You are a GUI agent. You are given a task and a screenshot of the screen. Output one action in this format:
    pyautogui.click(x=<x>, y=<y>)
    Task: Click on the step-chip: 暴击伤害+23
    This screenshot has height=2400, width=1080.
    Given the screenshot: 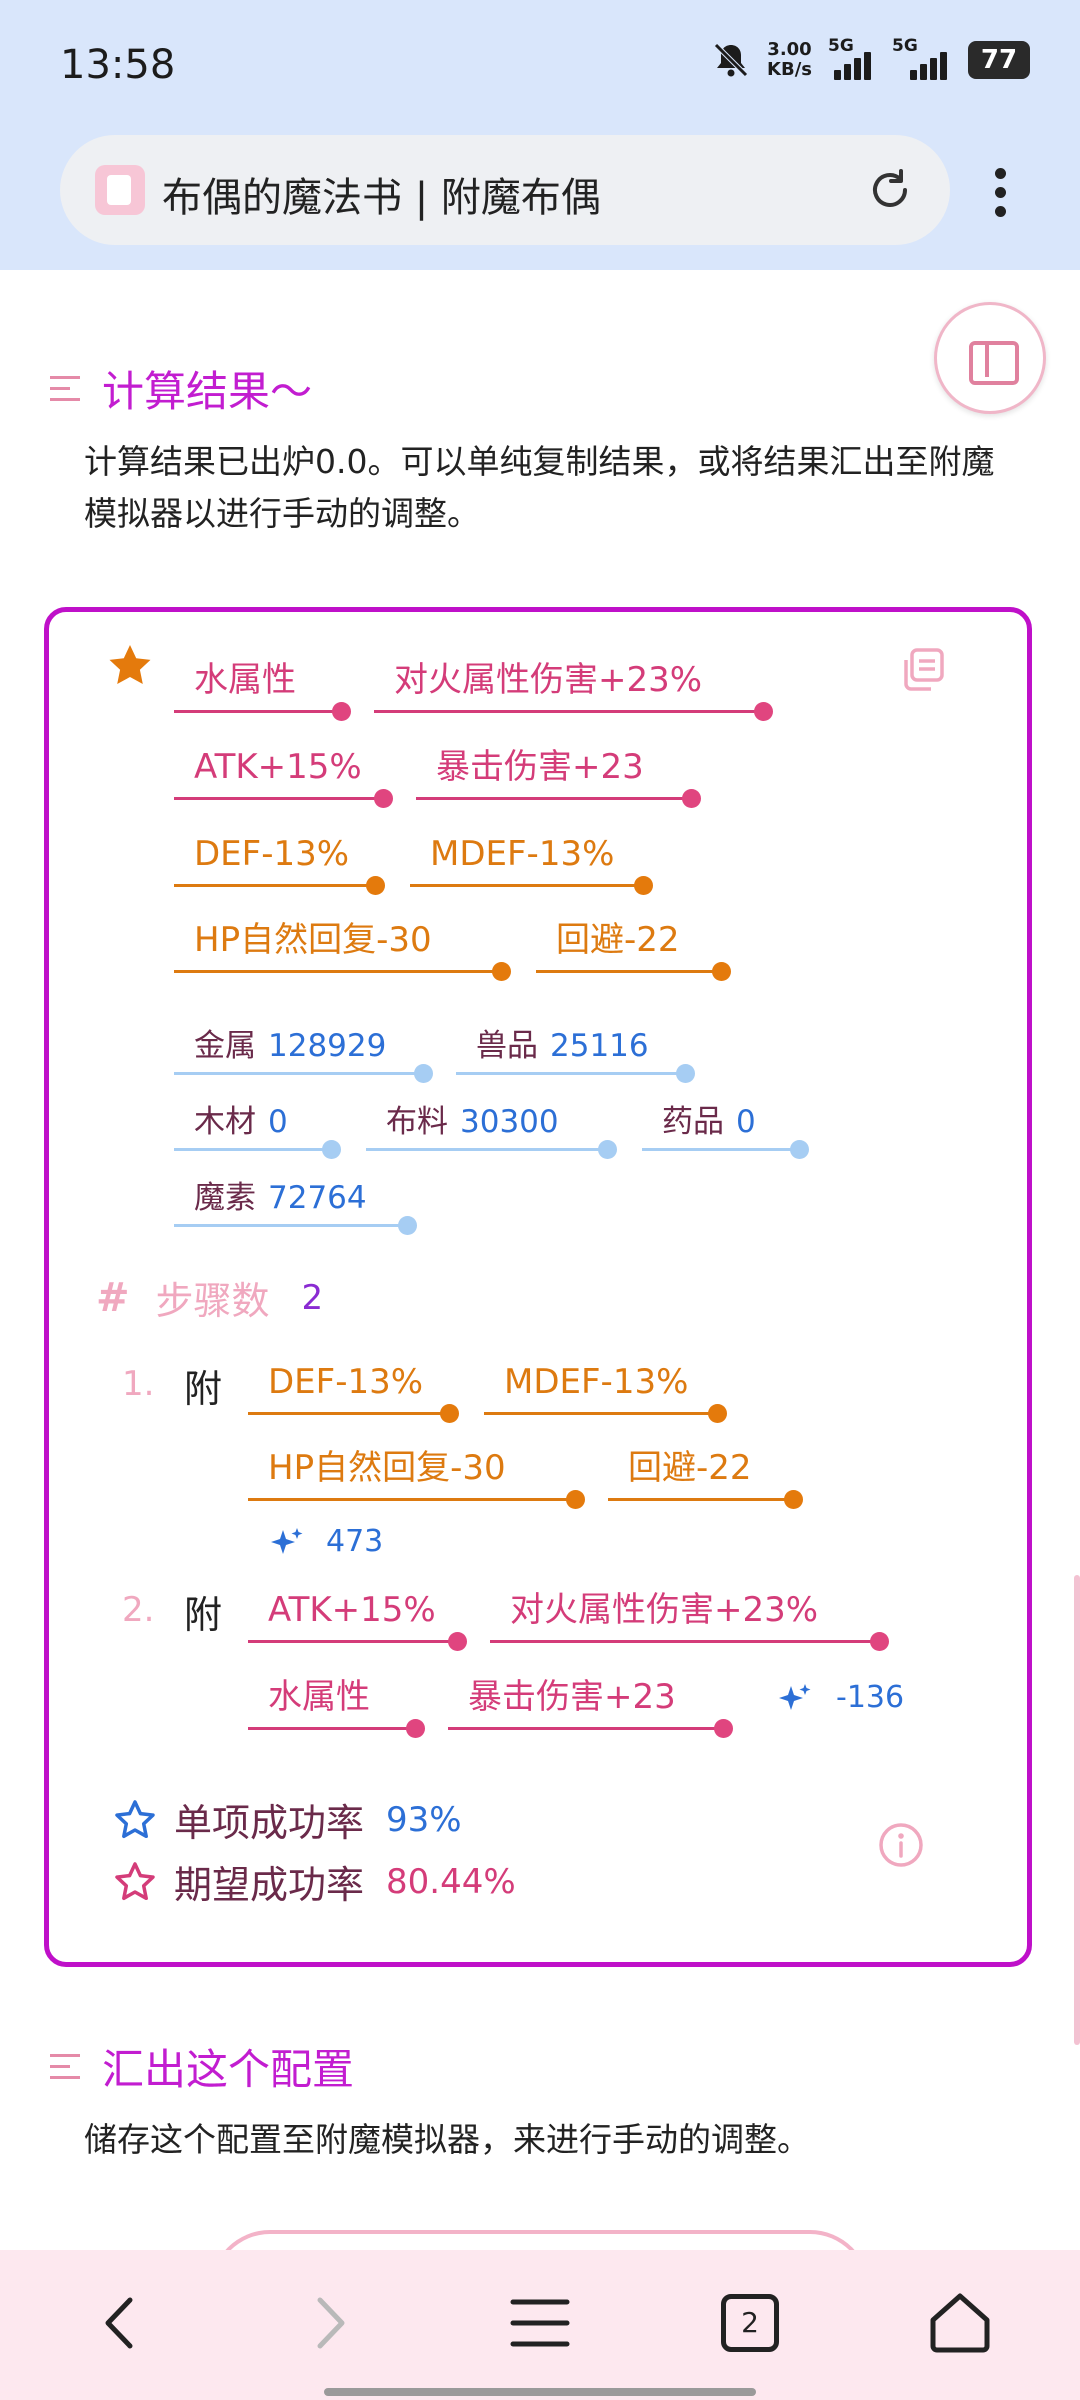 What is the action you would take?
    pyautogui.click(x=590, y=1705)
    